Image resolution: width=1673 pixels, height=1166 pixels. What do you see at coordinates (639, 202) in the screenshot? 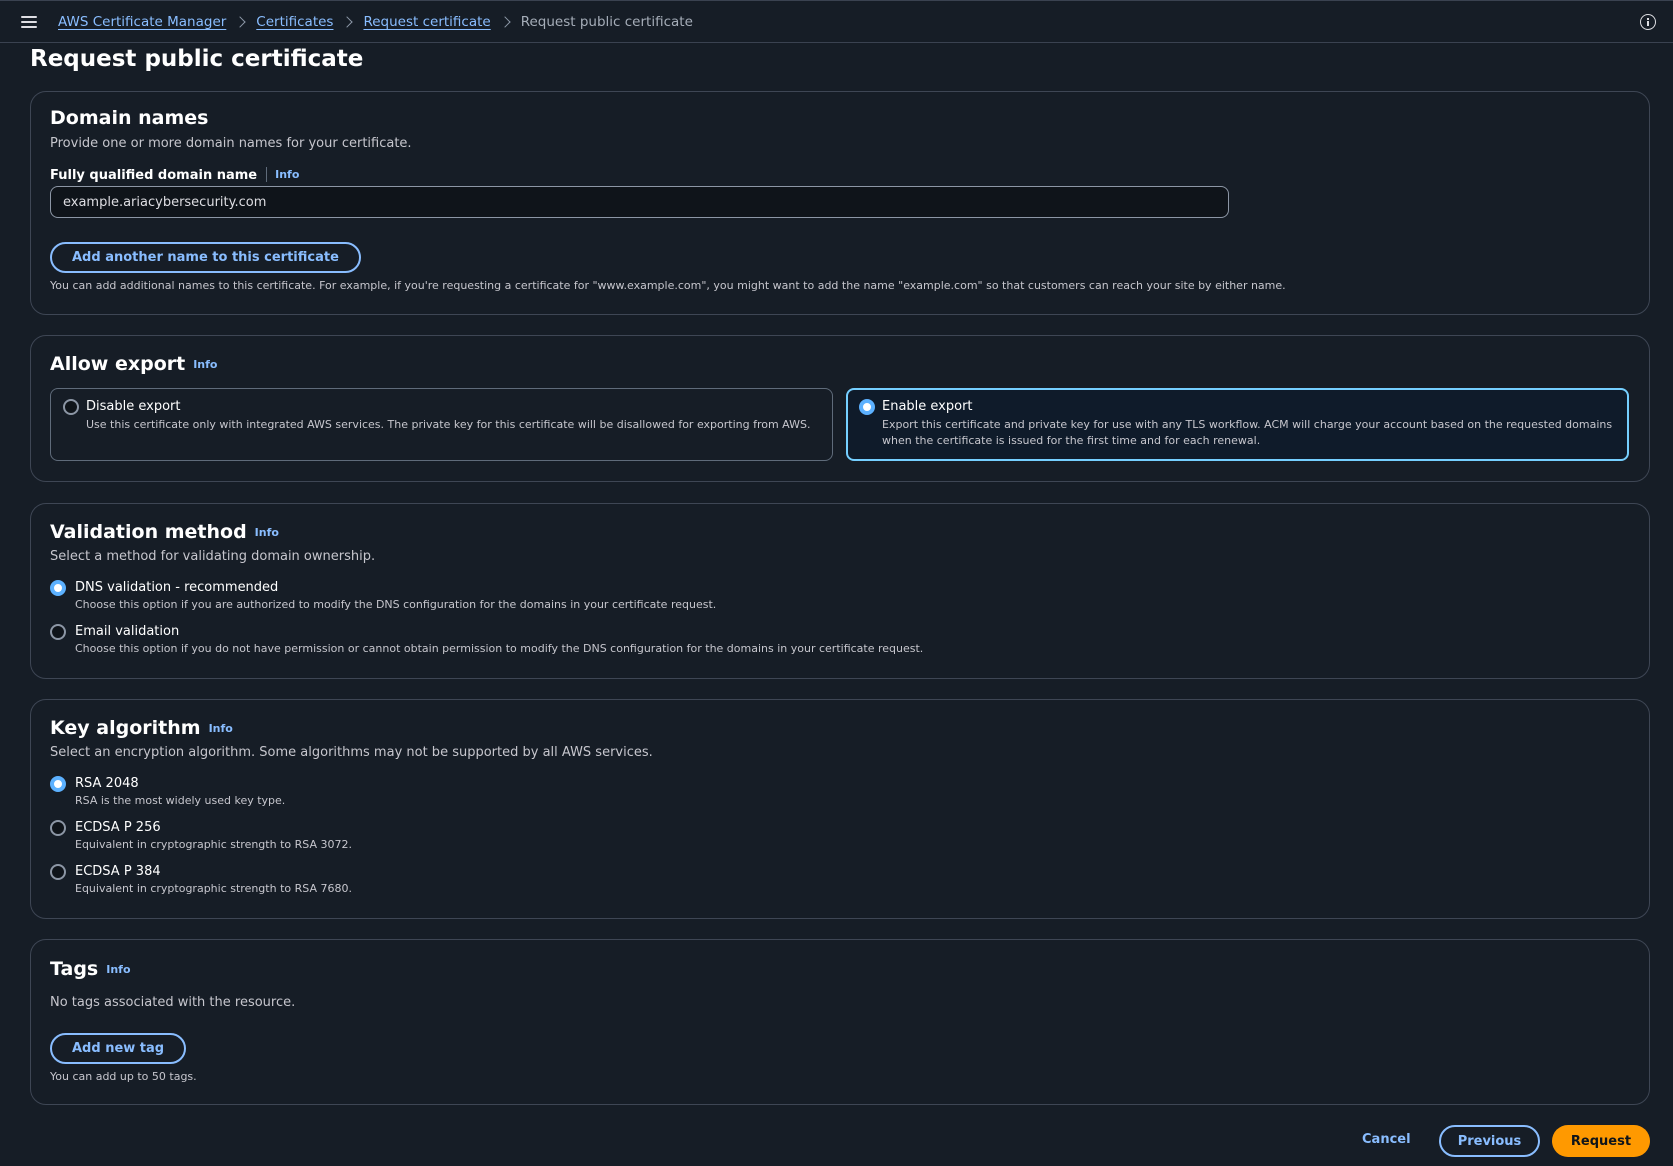
I see `fqdn-input` at bounding box center [639, 202].